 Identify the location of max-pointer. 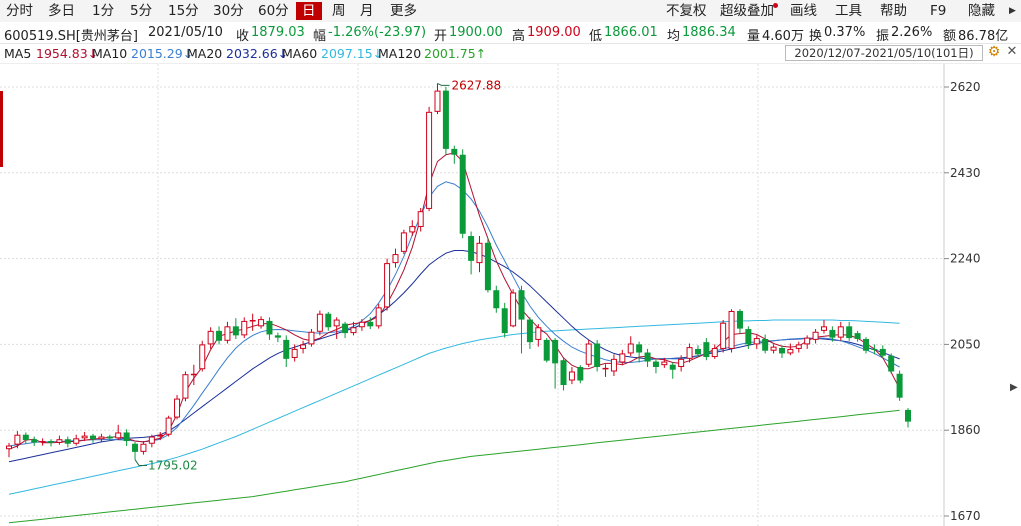
(443, 84).